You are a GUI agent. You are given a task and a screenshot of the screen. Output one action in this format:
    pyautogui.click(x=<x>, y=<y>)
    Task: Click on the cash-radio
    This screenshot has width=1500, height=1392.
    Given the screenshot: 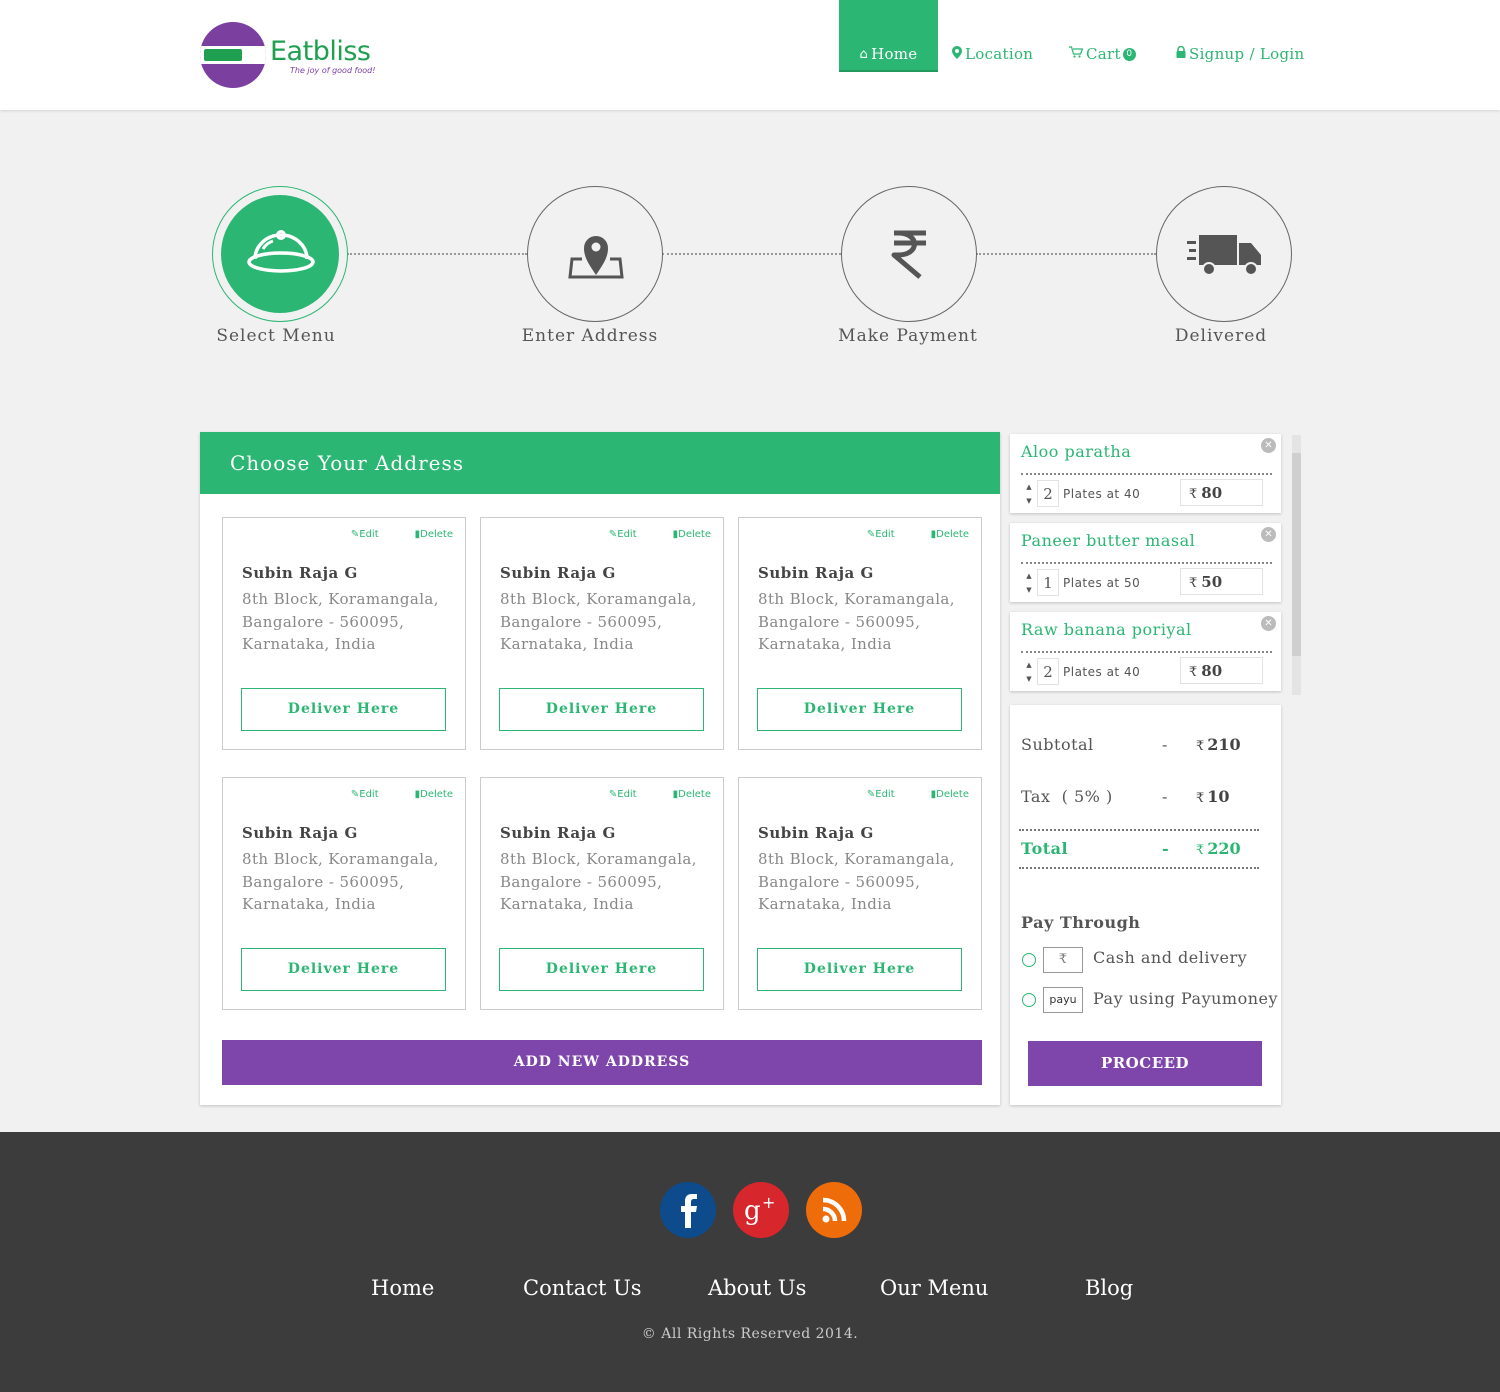 What is the action you would take?
    pyautogui.click(x=1029, y=960)
    